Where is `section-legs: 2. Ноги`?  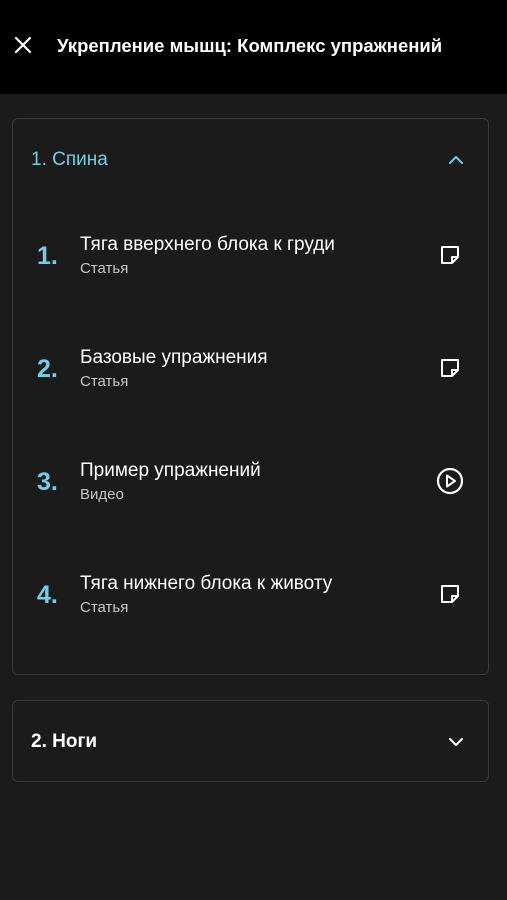
section-legs: 2. Ноги is located at coordinates (250, 741).